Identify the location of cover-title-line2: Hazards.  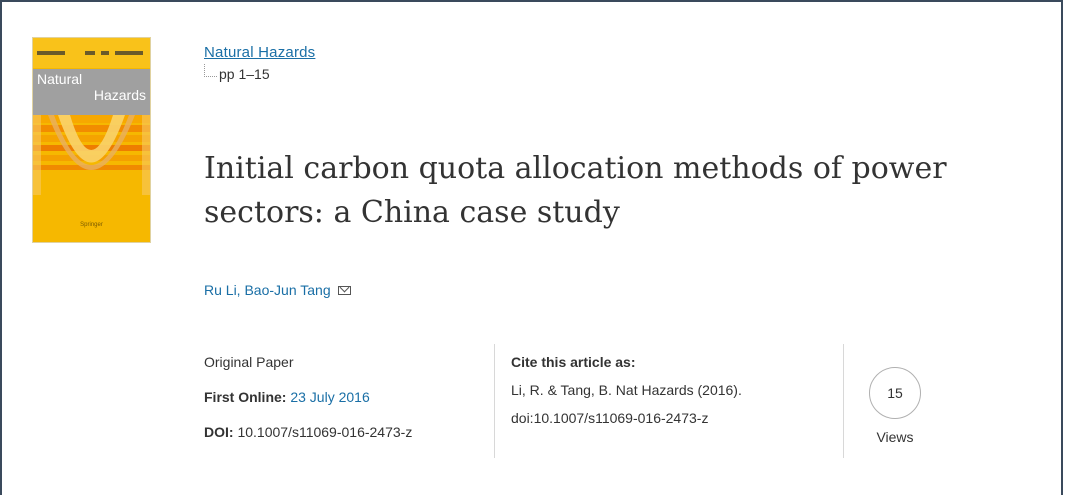
(119, 95).